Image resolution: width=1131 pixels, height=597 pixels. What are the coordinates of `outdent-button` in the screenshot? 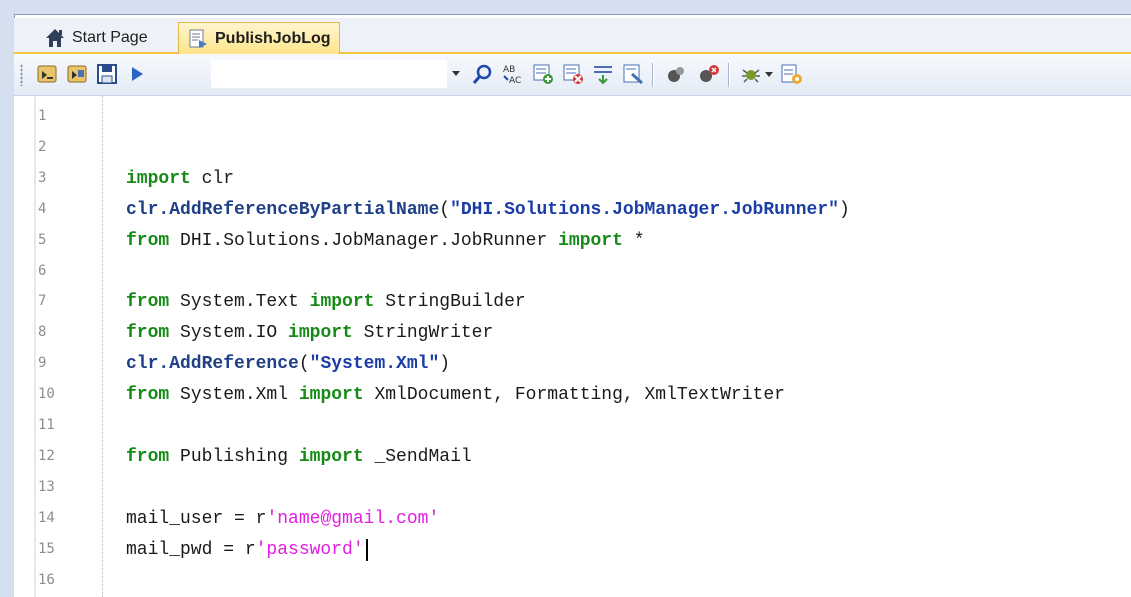 It's located at (633, 74).